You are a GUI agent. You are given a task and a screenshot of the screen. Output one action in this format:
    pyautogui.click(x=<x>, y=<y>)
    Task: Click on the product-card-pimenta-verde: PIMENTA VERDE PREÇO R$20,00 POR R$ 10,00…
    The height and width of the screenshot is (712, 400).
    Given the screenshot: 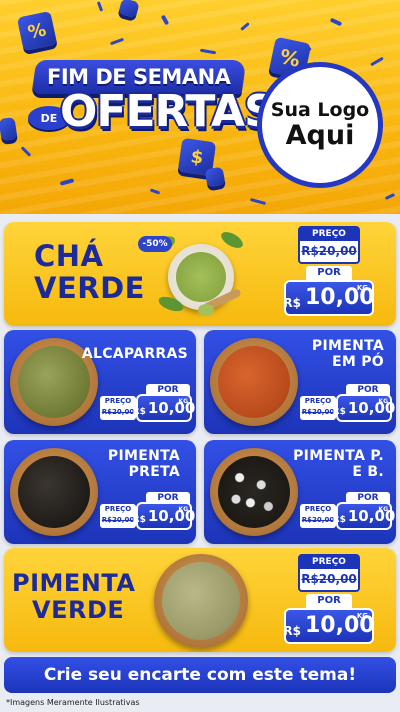 What is the action you would take?
    pyautogui.click(x=200, y=600)
    